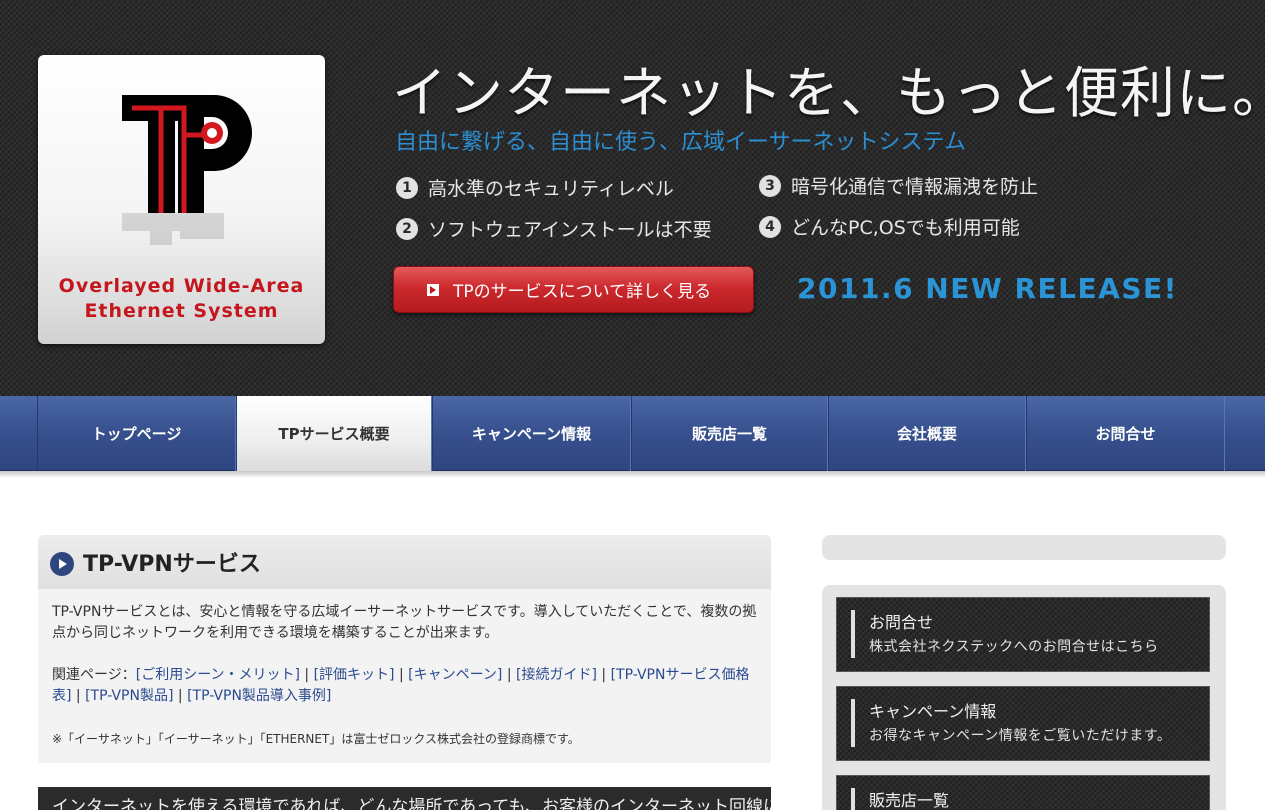 This screenshot has width=1265, height=810. I want to click on subheadline: 自由に繋げる、自由に使う、広域イーサーネットシステム, so click(680, 142).